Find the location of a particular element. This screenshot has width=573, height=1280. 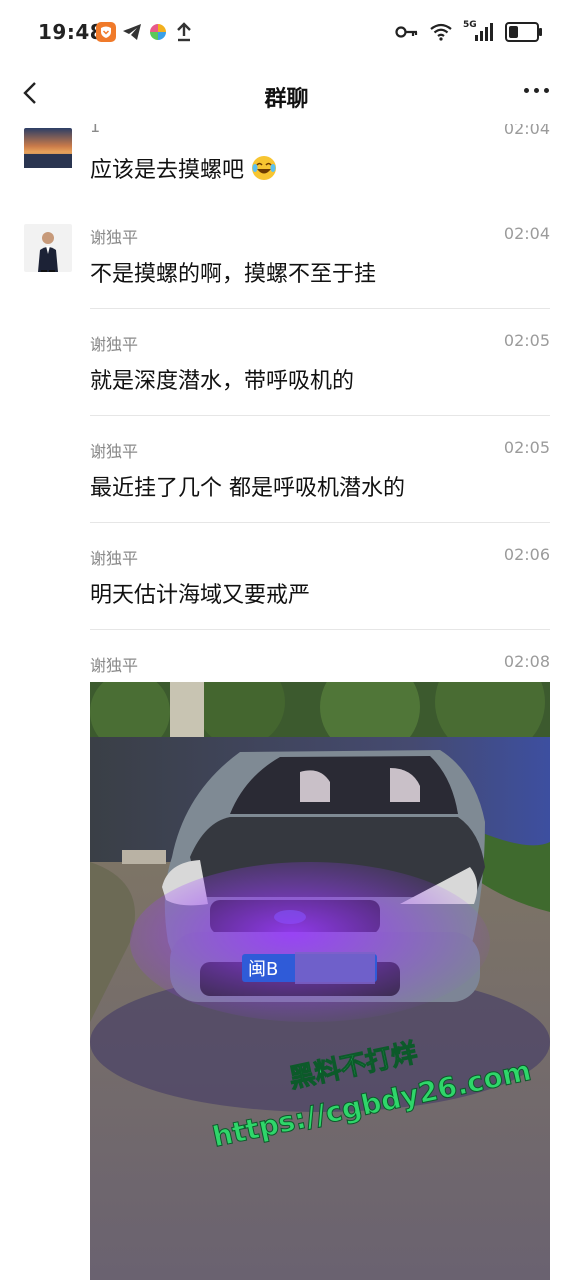

key-icon is located at coordinates (406, 32).